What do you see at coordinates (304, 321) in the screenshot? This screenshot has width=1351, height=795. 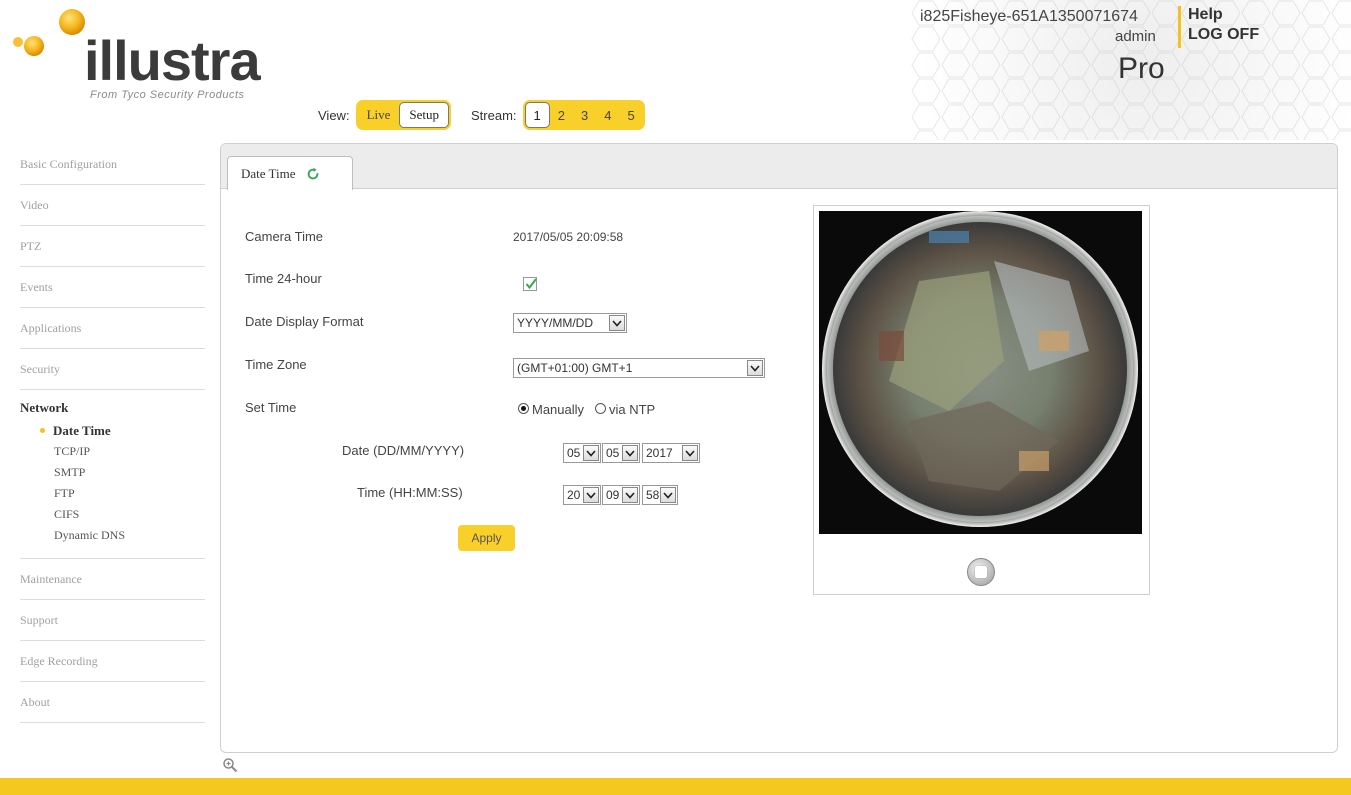 I see `date-format-label: Date Display Format` at bounding box center [304, 321].